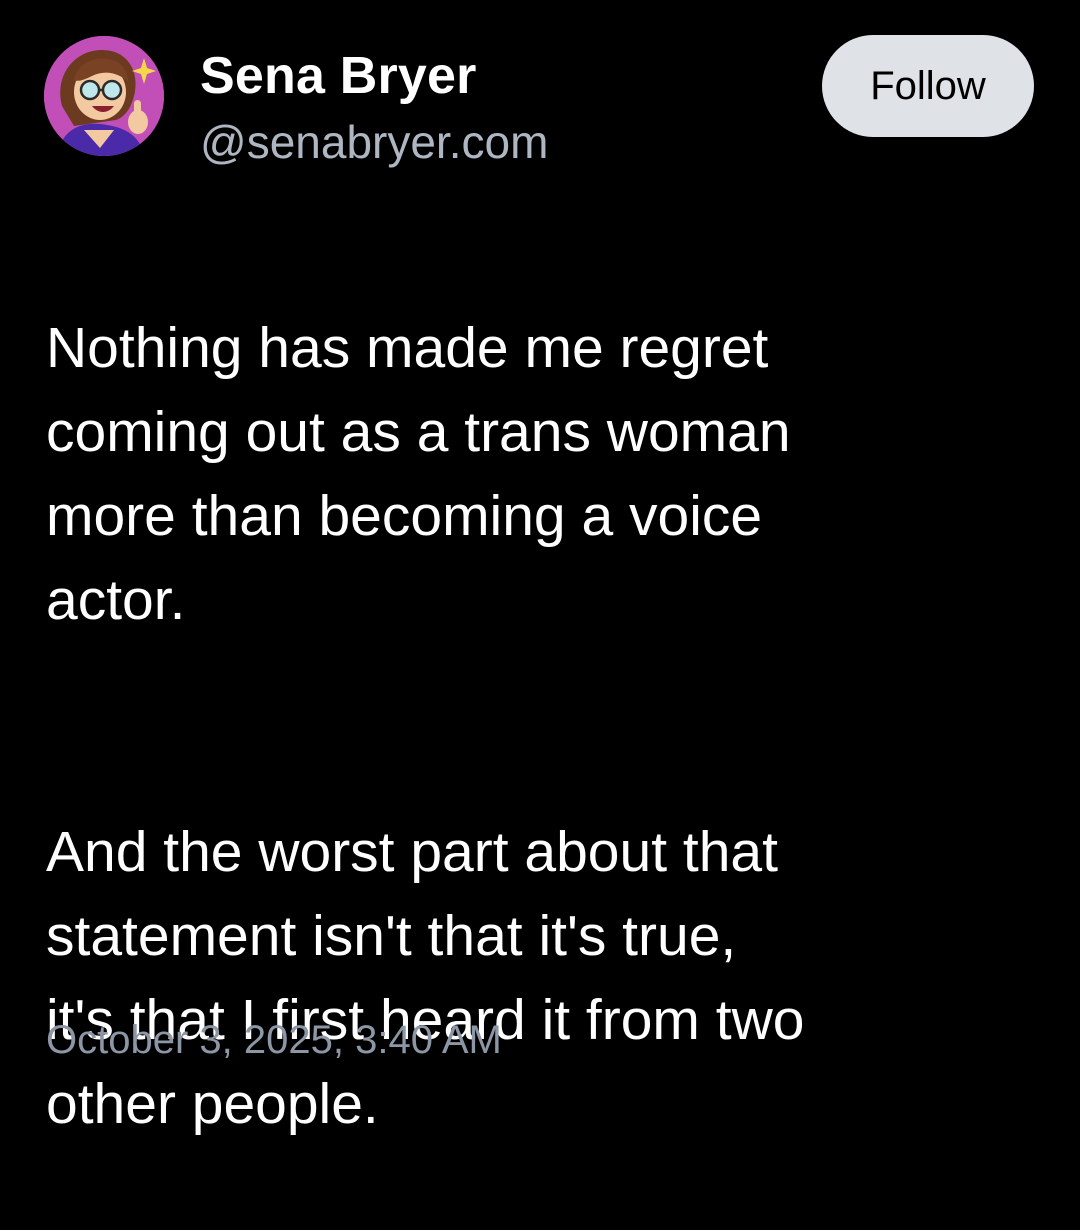  Describe the element at coordinates (338, 76) in the screenshot. I see `author-name: Sena Bryer` at that location.